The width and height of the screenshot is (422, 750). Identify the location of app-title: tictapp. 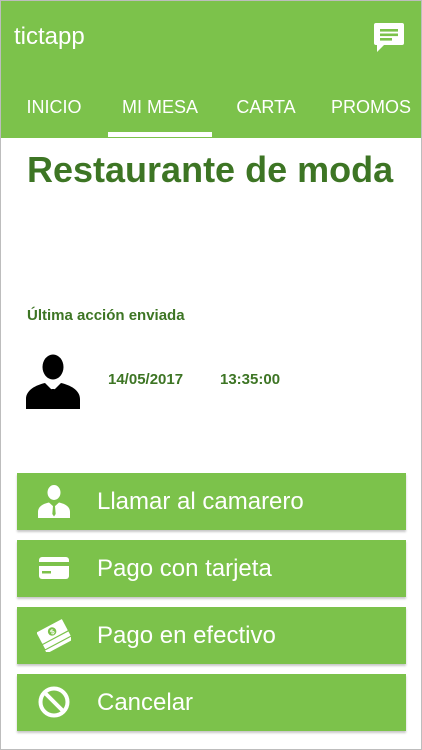
(49, 36).